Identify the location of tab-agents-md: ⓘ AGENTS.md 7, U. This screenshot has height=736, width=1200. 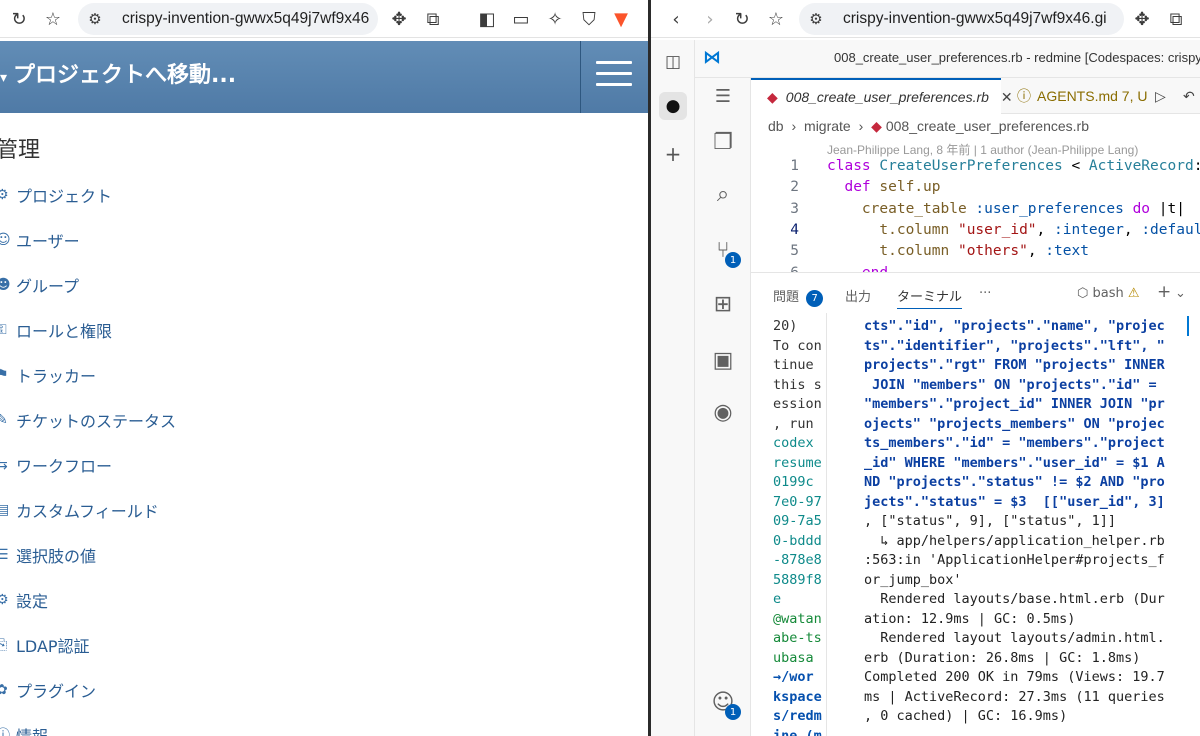
(1075, 96).